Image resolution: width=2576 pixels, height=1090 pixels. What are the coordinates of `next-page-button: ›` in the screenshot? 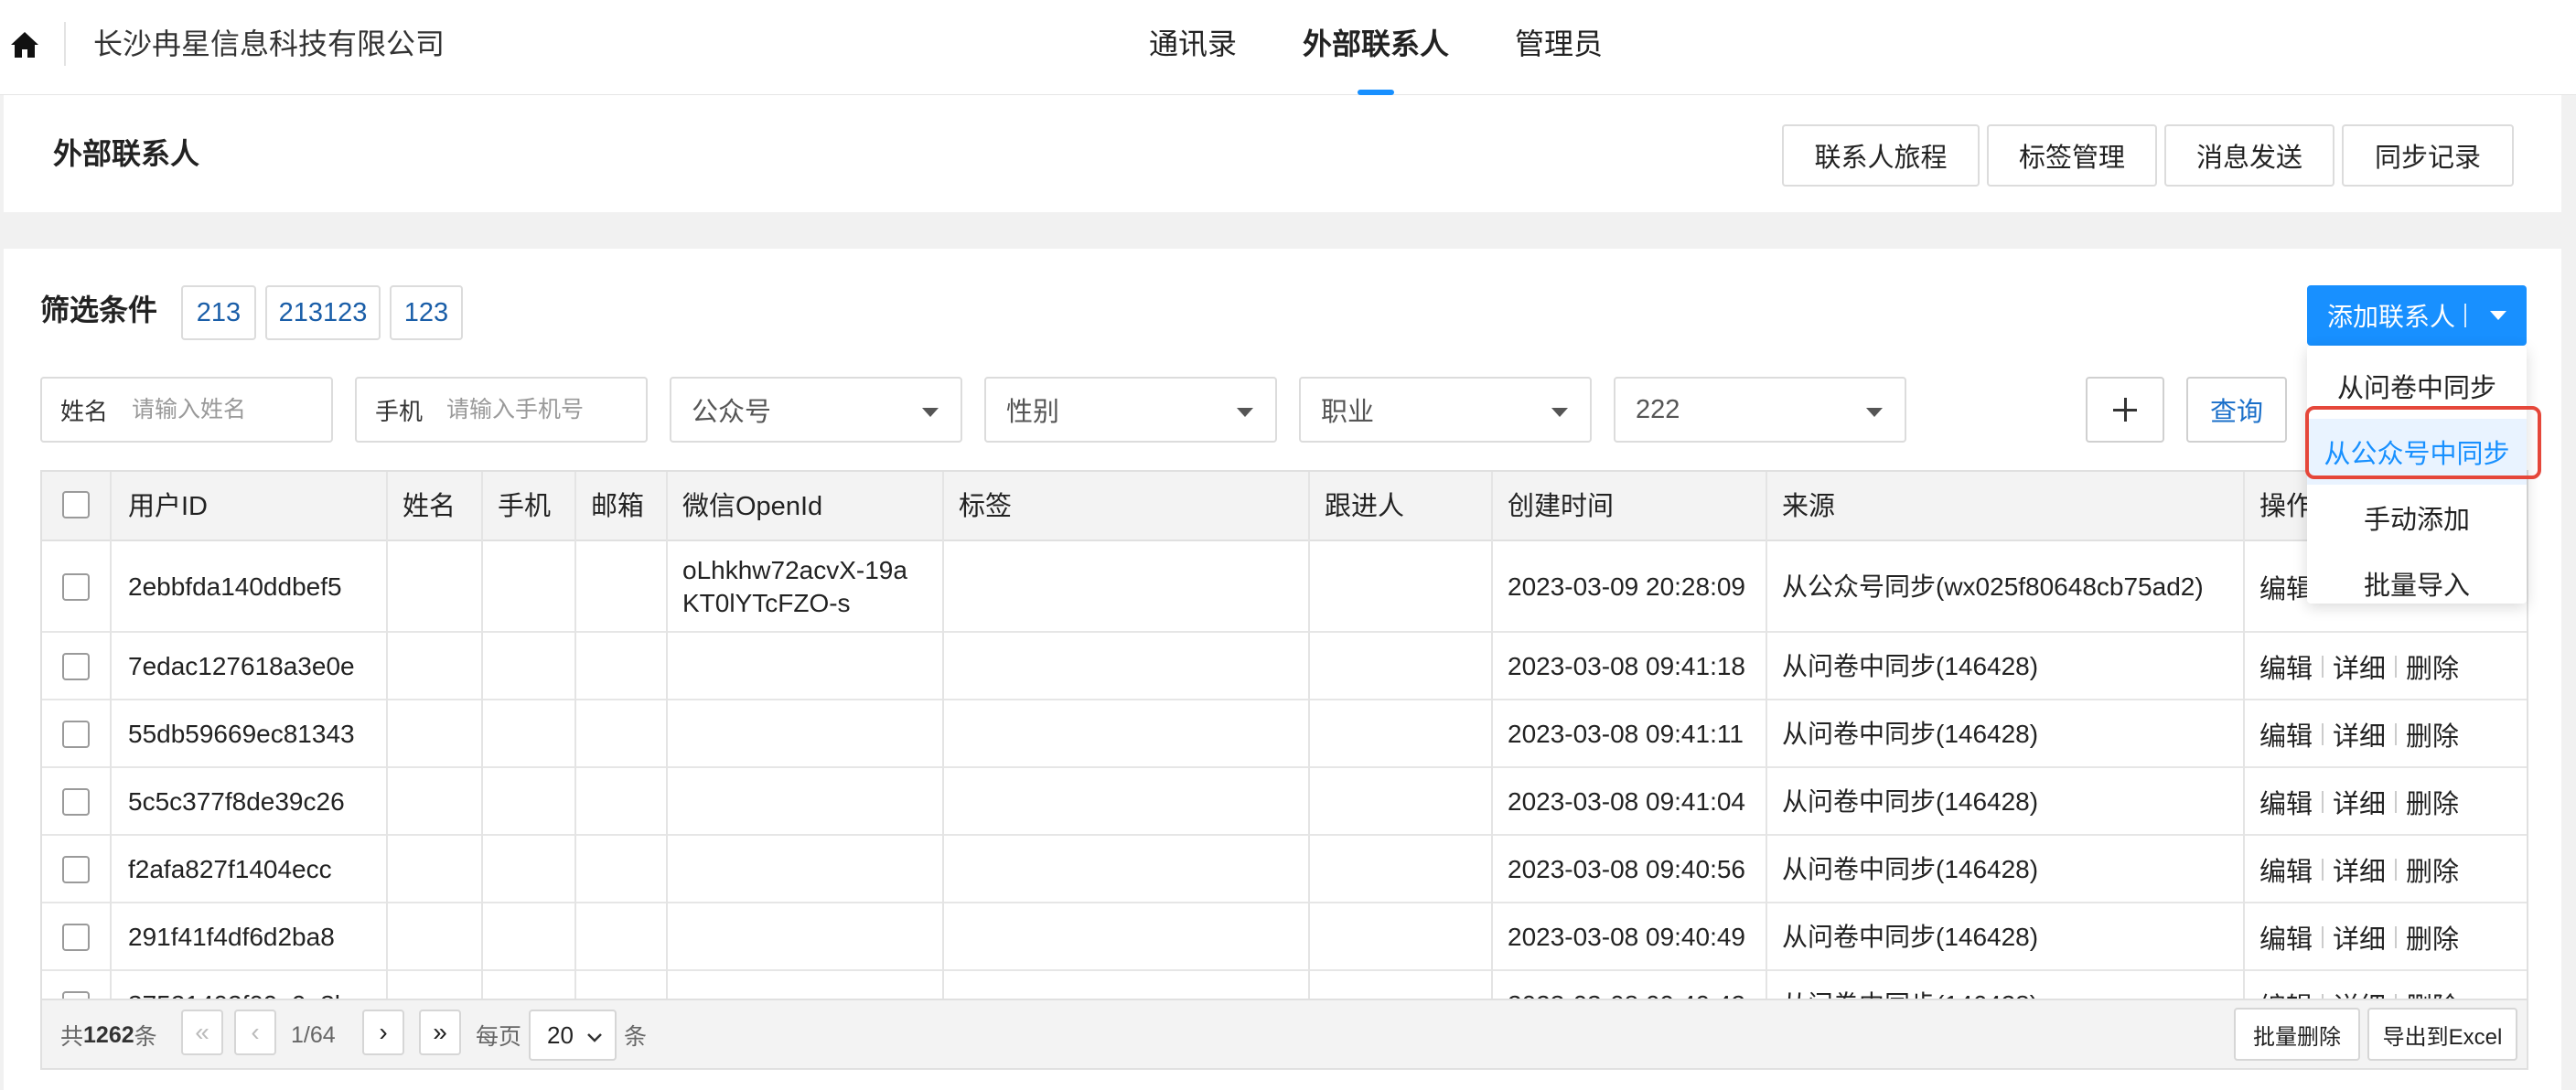 It's located at (383, 1033).